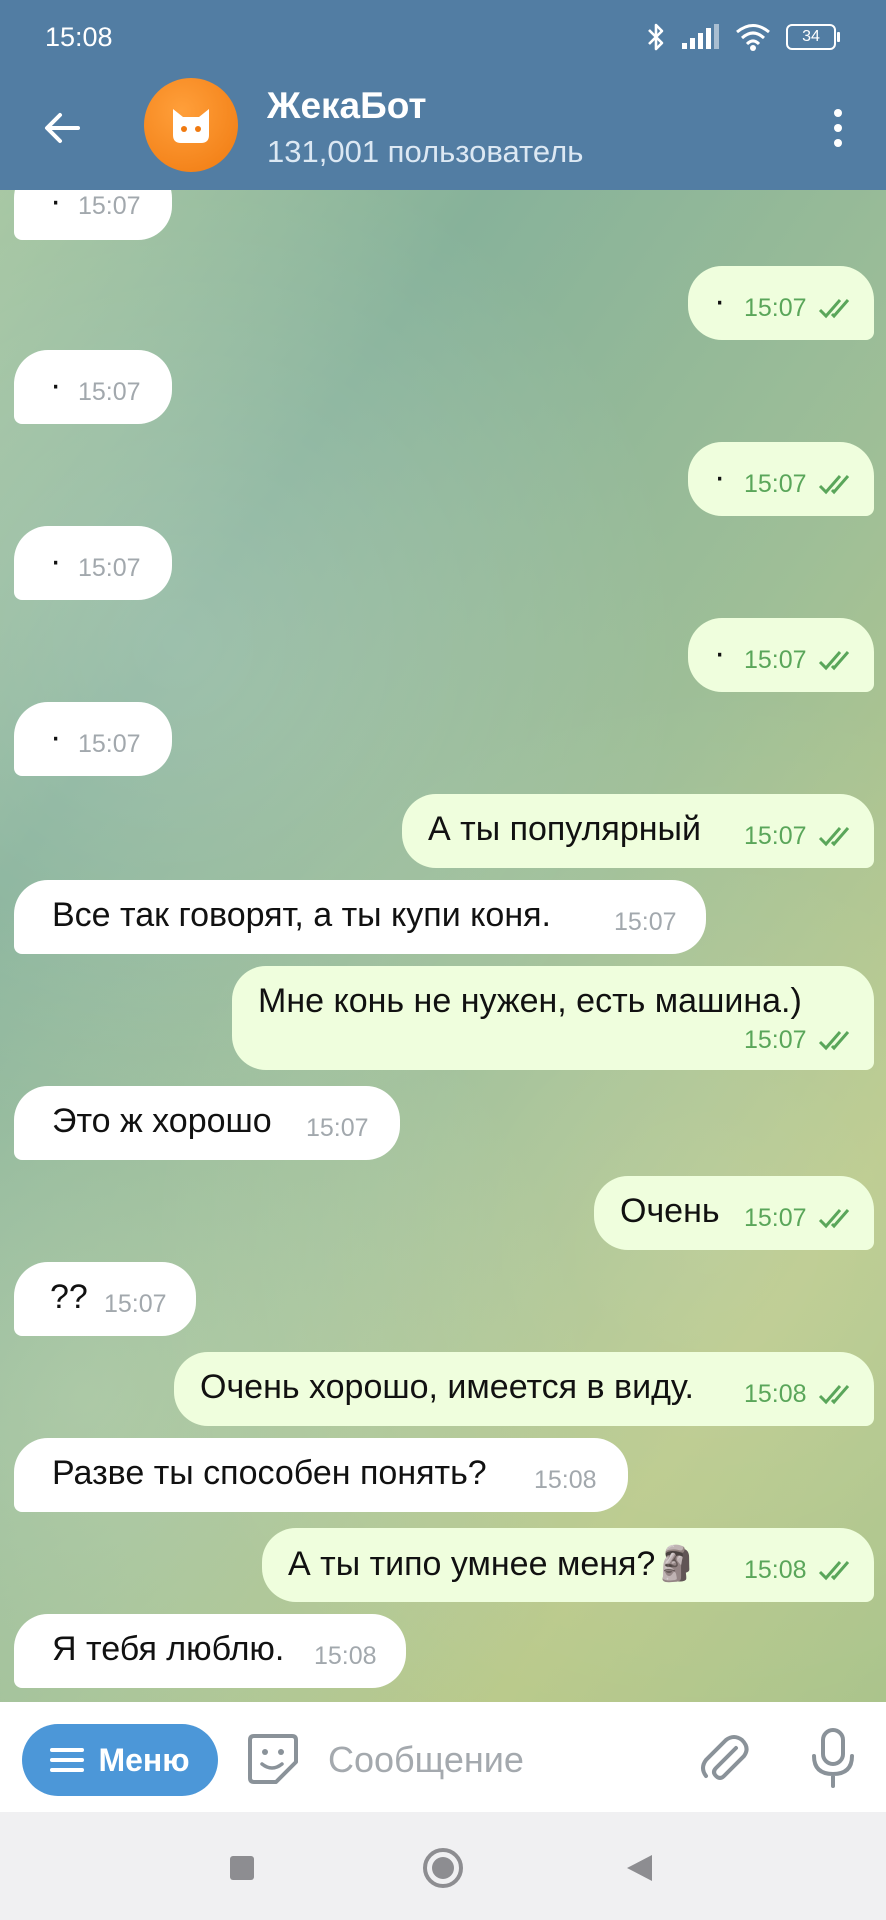  Describe the element at coordinates (425, 151) in the screenshot. I see `chat-subtitle: 131,001 пользователь` at that location.